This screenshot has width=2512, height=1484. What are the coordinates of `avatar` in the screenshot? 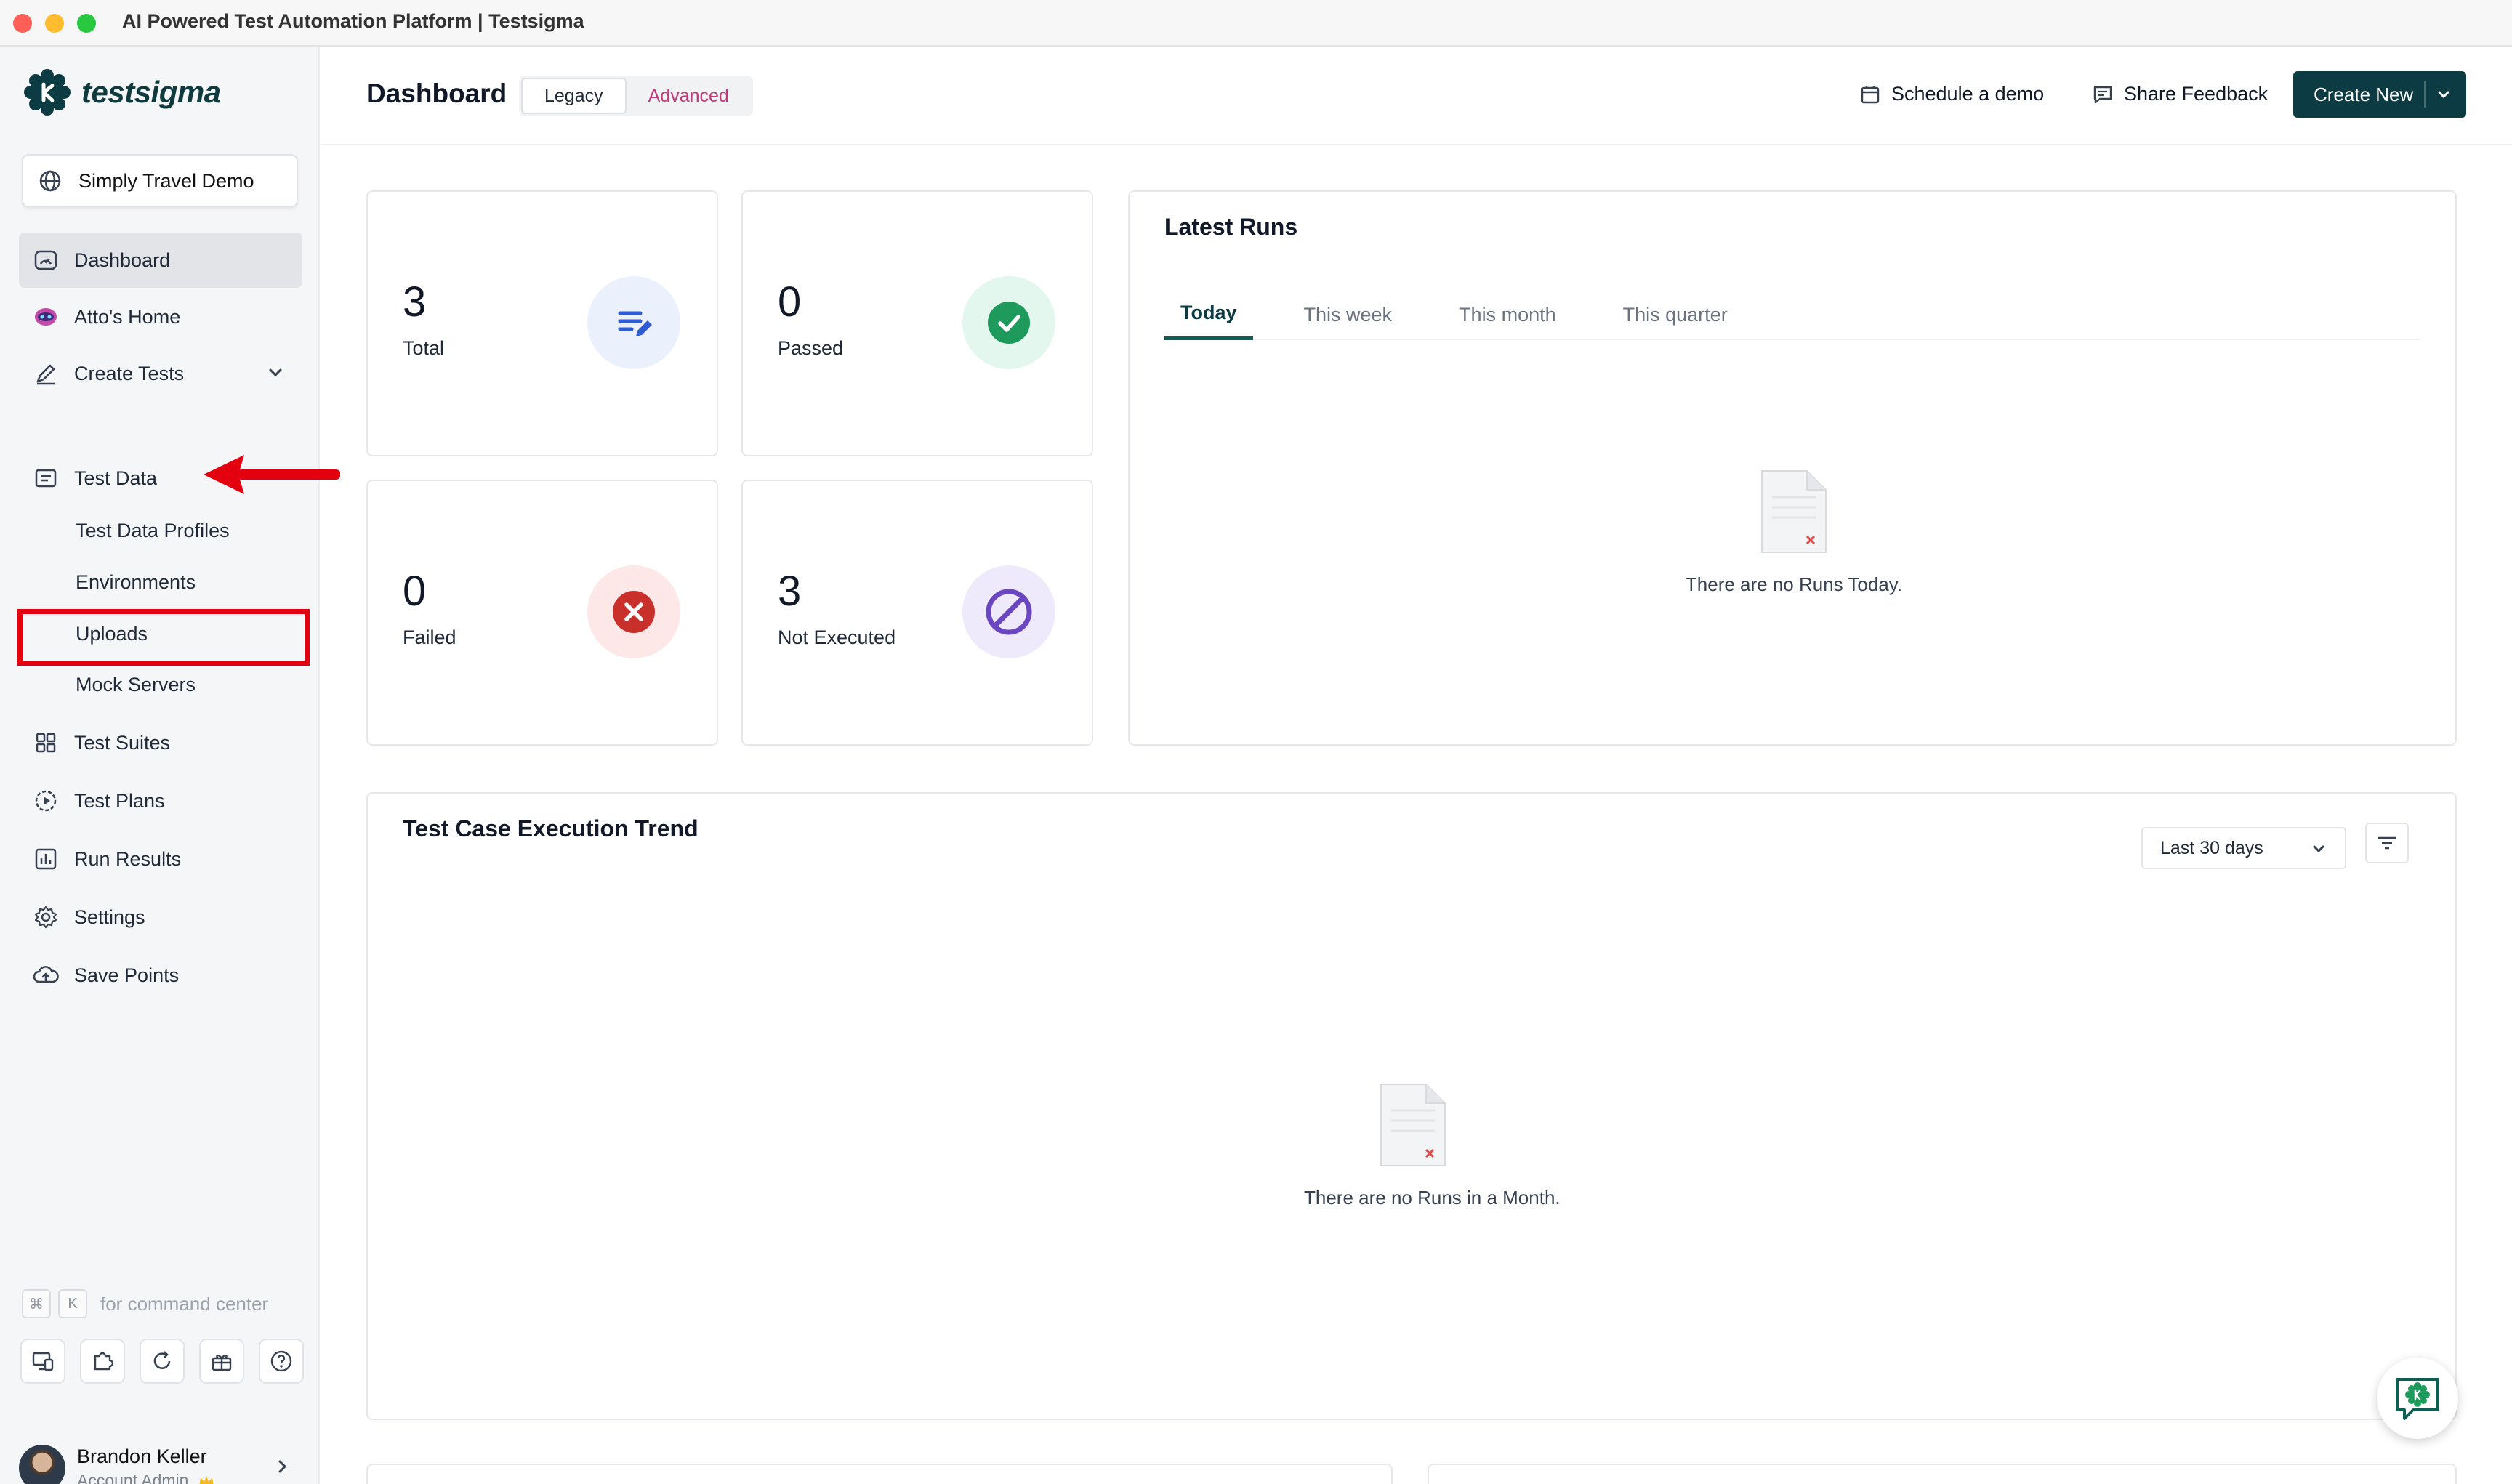 It's located at (42, 1465).